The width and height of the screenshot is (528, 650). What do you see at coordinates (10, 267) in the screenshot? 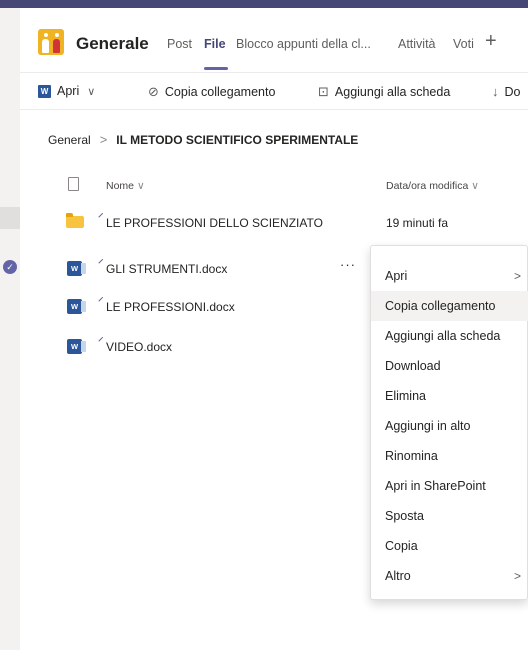
I see `selected-check-icon: ✓` at bounding box center [10, 267].